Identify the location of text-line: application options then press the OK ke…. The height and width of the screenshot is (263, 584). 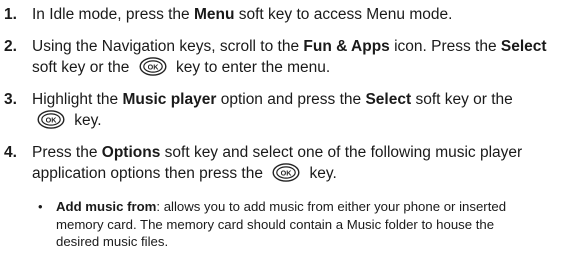
(307, 173).